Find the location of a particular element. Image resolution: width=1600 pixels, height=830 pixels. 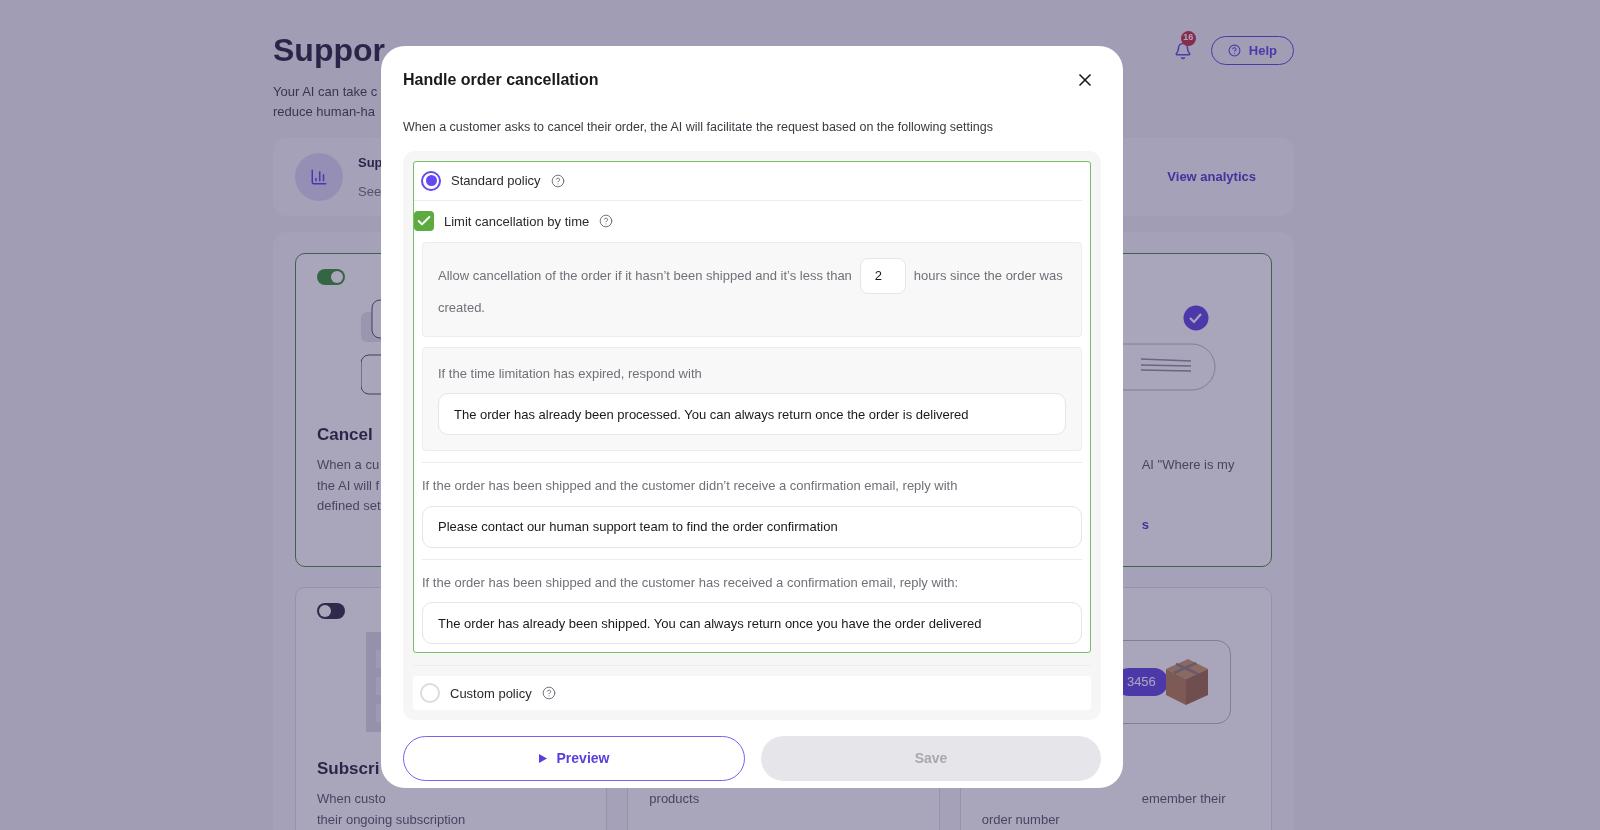

response-field: The order has already been shipped. You can always return once you have the order delivered is located at coordinates (752, 623).